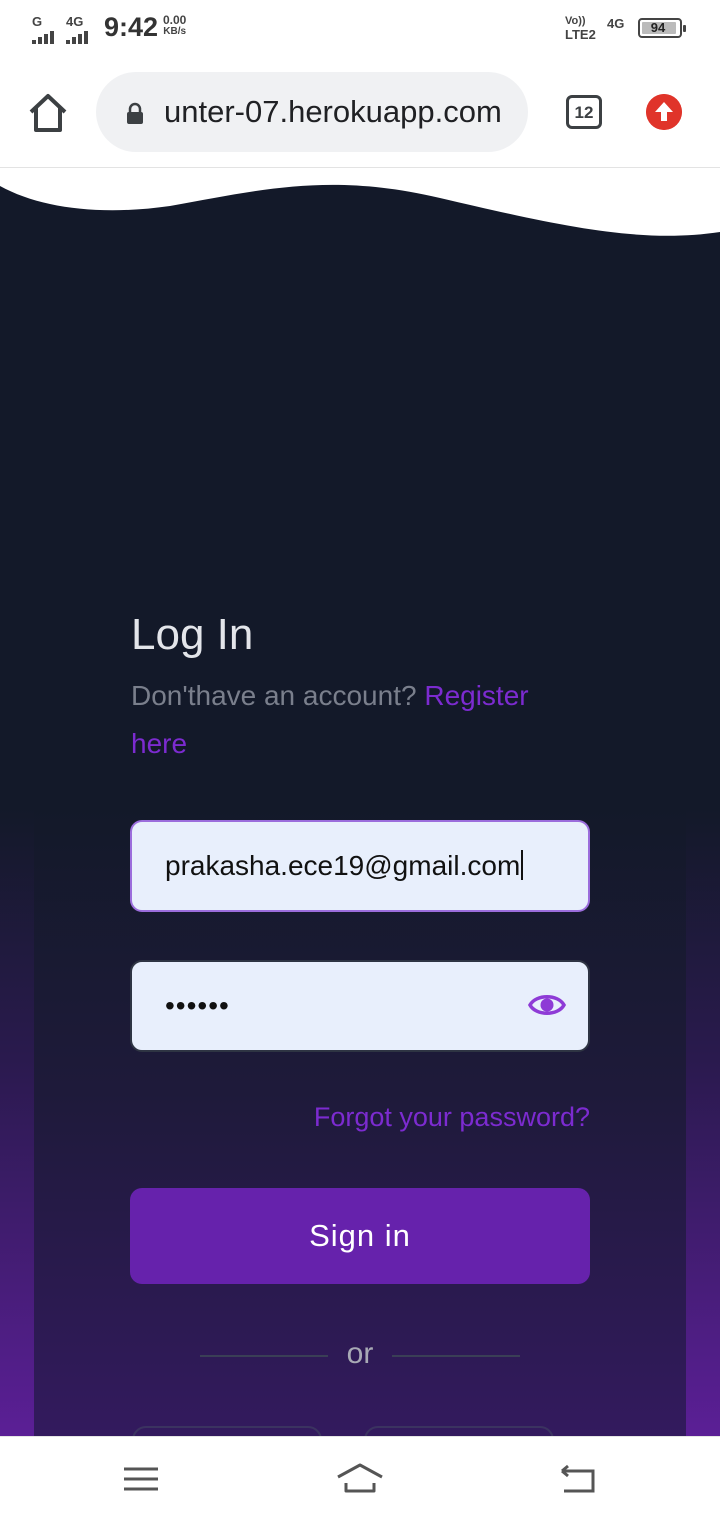  Describe the element at coordinates (664, 112) in the screenshot. I see `update-arrow-icon` at that location.